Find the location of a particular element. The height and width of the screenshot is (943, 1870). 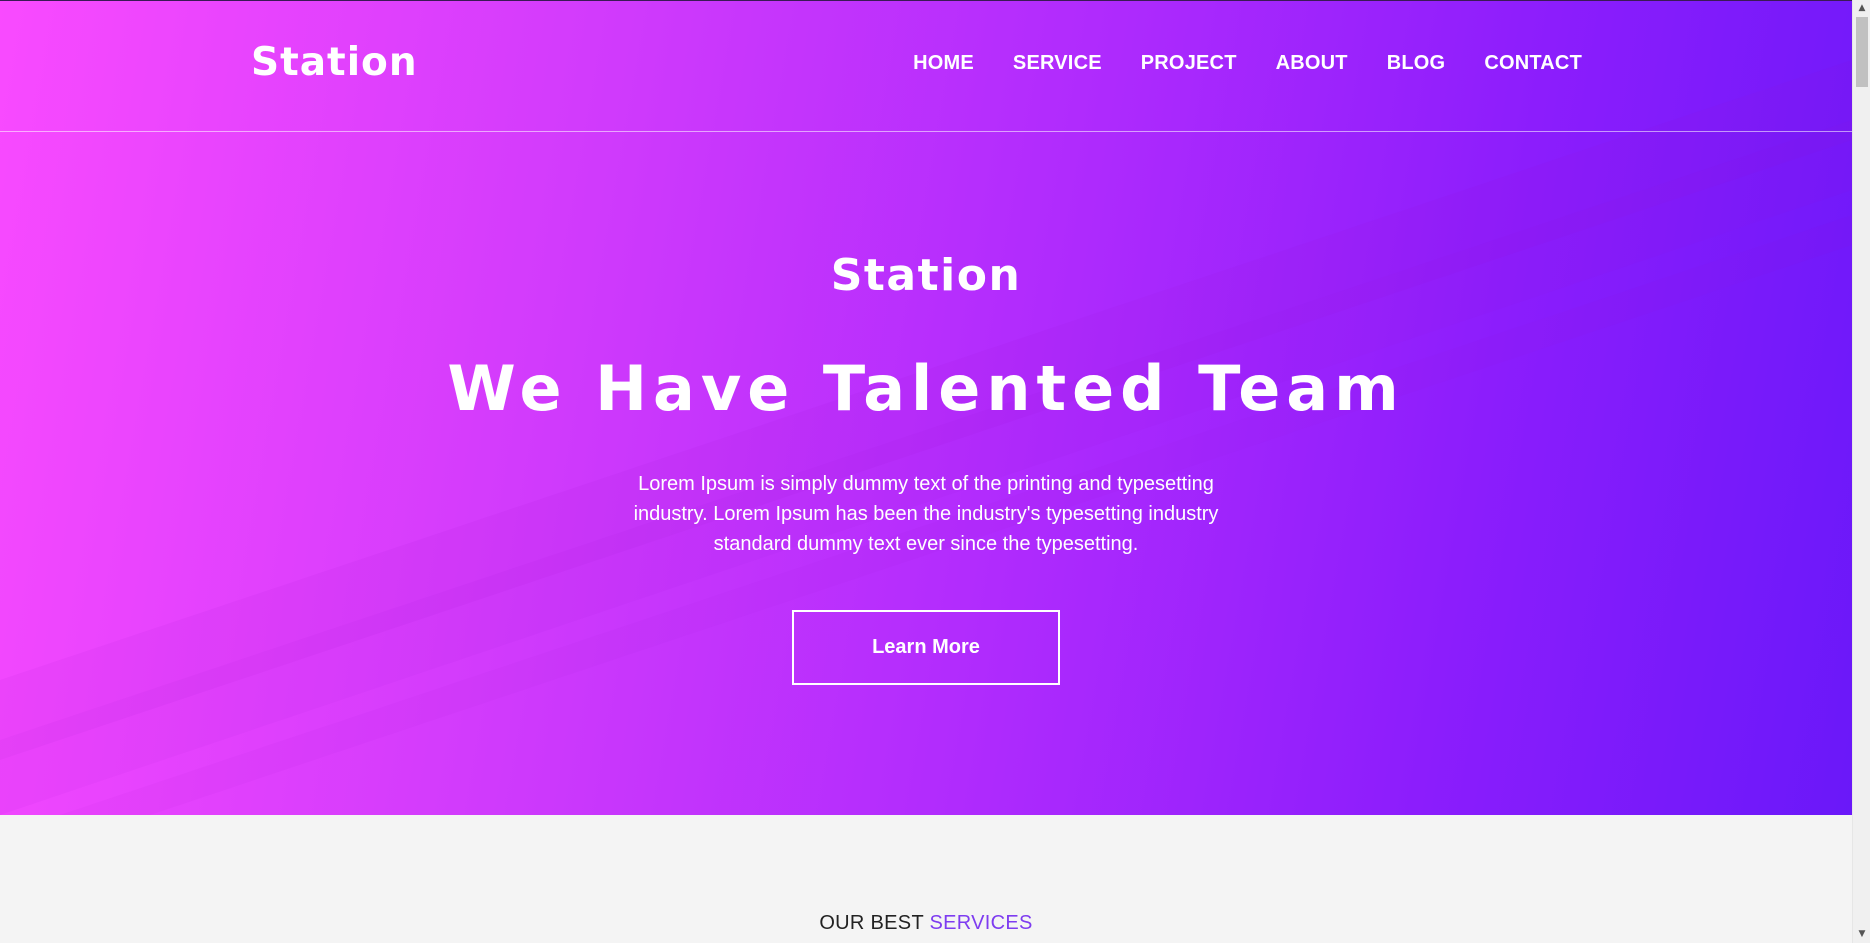

services-heading: OUR BEST SERVICES is located at coordinates (926, 923).